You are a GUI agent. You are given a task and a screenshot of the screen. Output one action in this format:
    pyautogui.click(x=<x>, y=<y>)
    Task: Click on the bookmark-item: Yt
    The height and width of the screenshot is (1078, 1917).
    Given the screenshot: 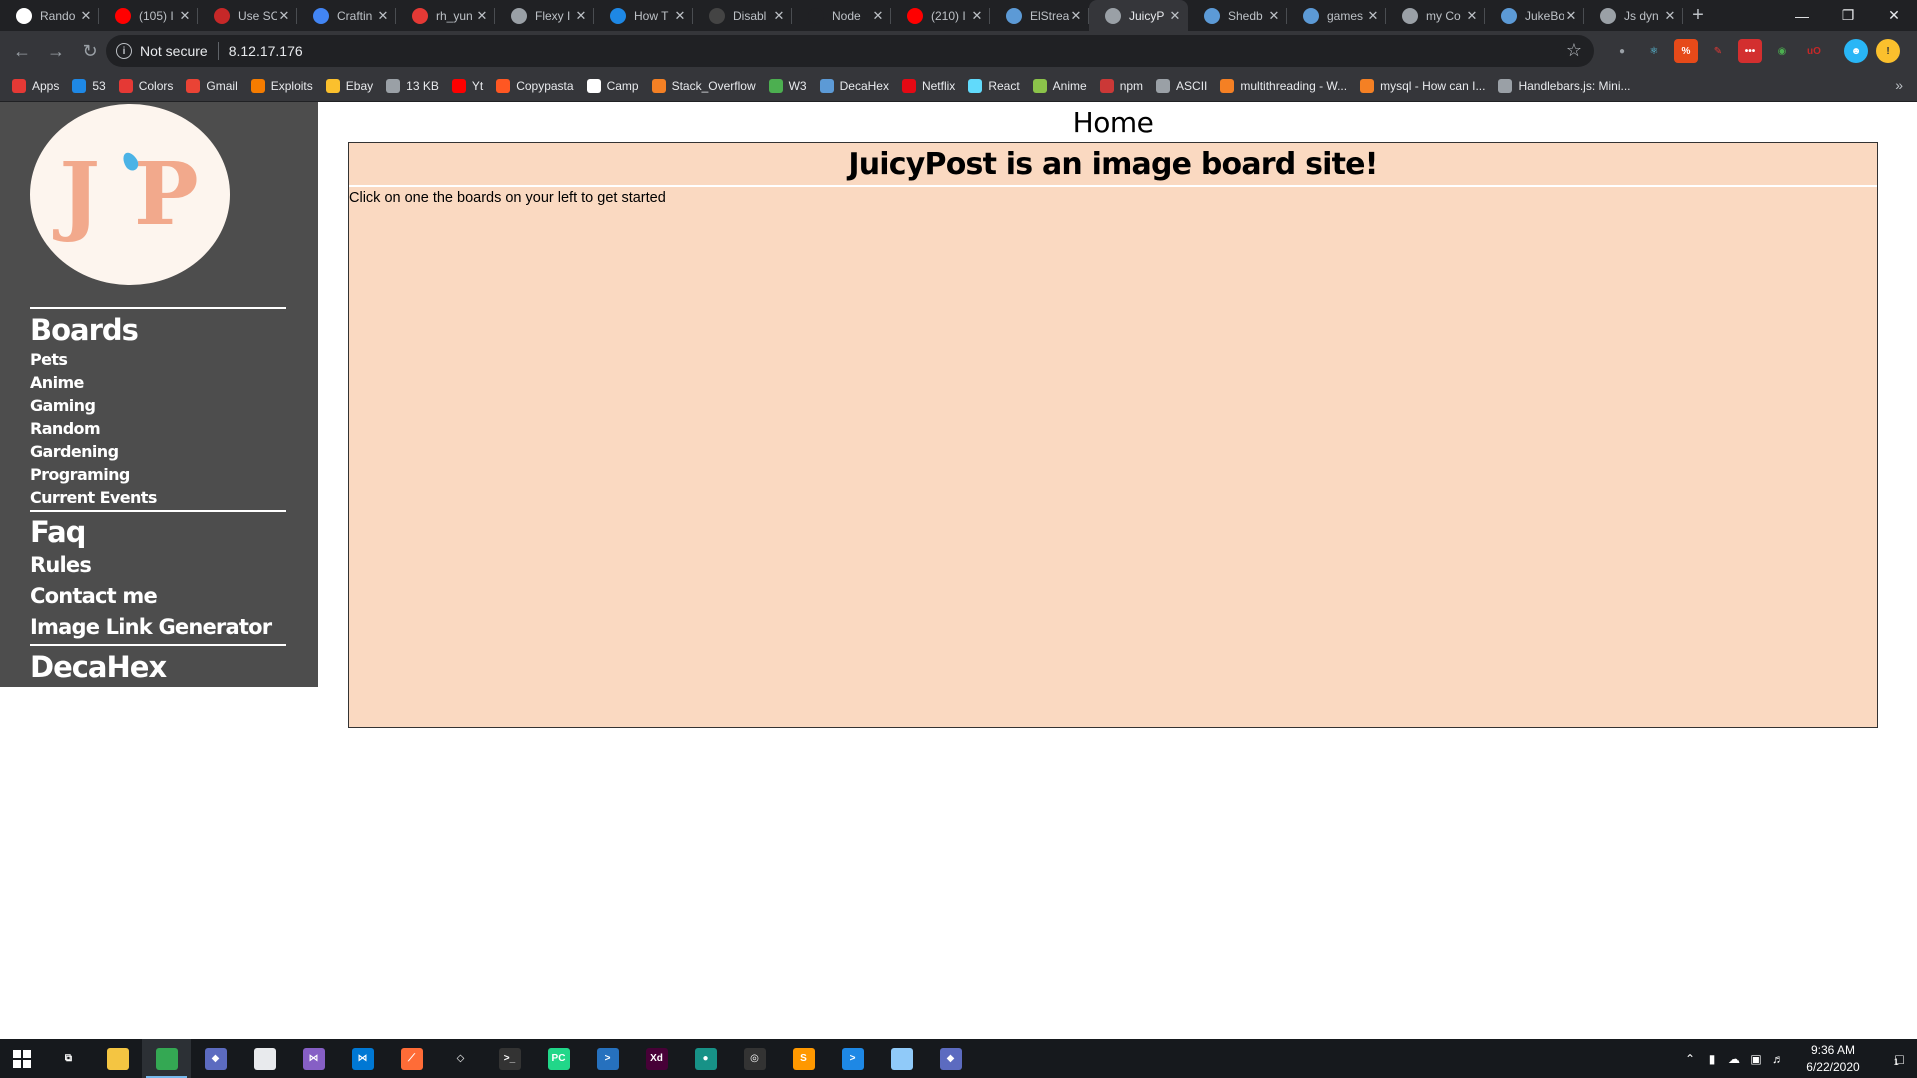 What is the action you would take?
    pyautogui.click(x=467, y=86)
    